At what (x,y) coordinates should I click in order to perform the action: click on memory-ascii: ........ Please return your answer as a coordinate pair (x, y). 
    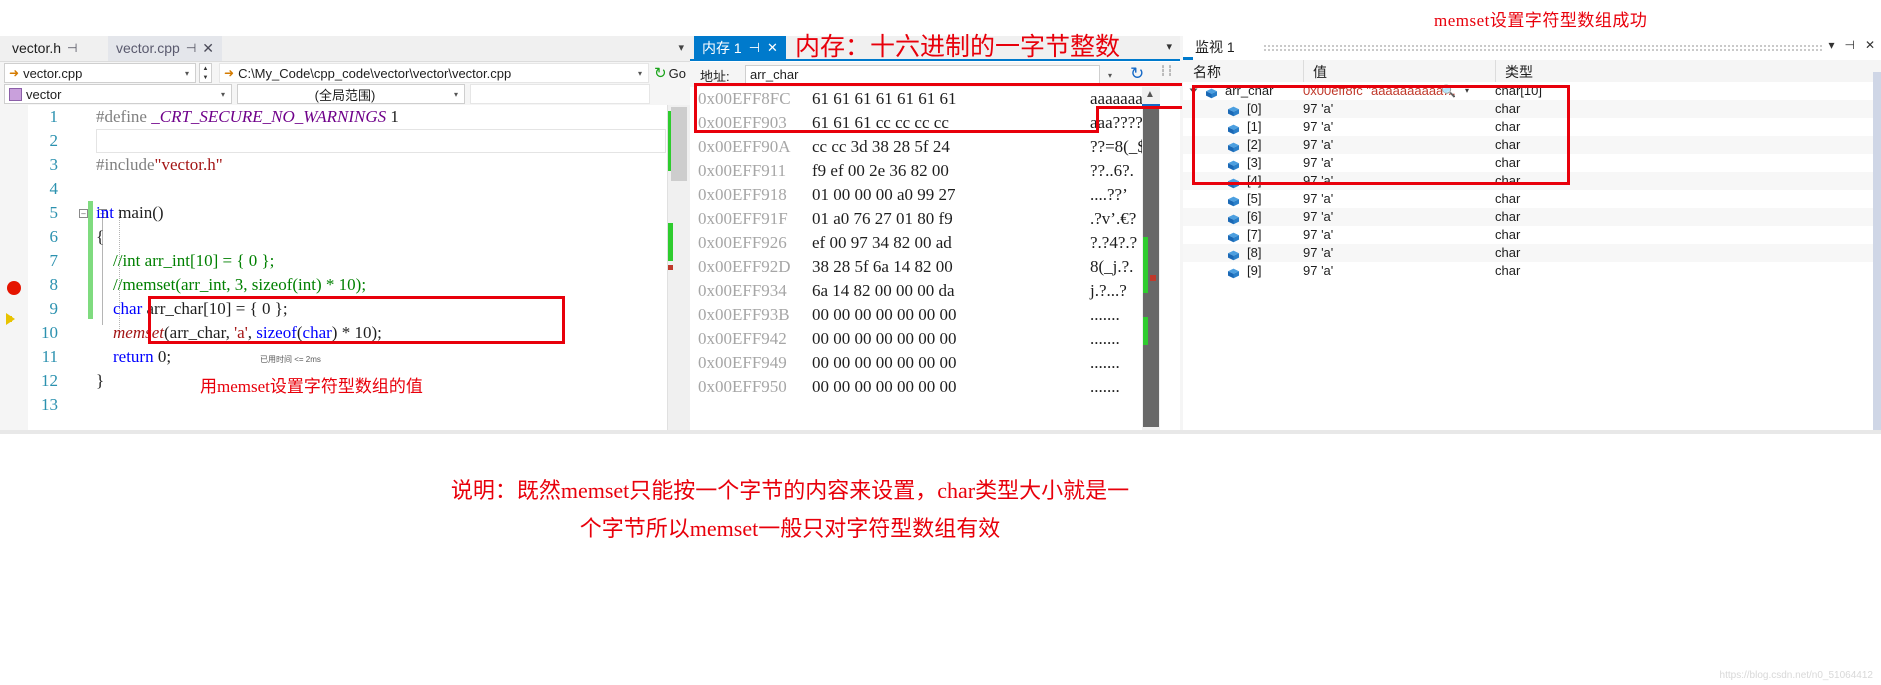
    Looking at the image, I should click on (1105, 338).